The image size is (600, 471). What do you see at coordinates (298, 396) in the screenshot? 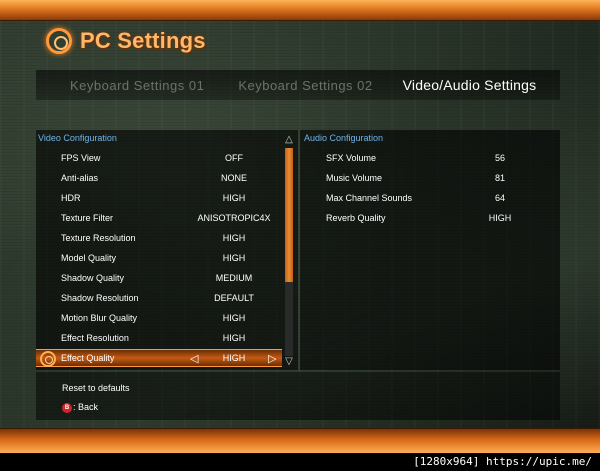
I see `footer-panel: Reset to defaults B: Back` at bounding box center [298, 396].